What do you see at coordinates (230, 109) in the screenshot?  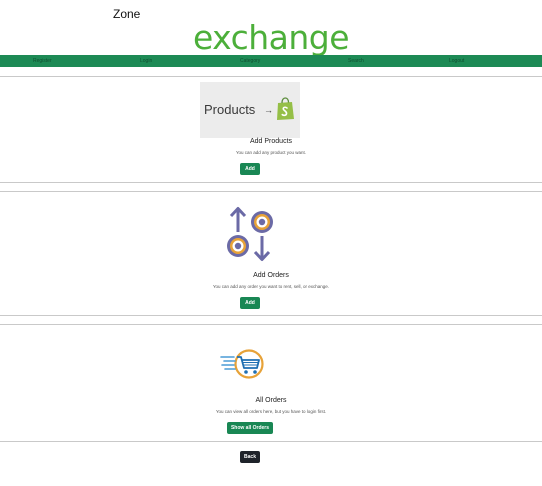 I see `products-image-text: Products` at bounding box center [230, 109].